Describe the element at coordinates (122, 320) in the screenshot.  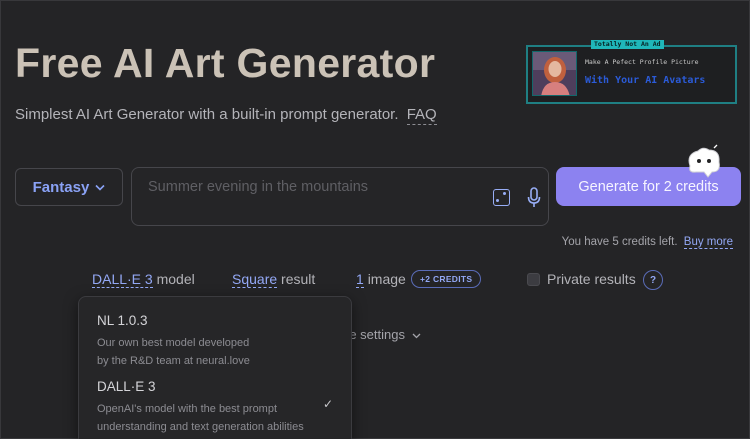
I see `model-option-name: NL 1.0.3` at that location.